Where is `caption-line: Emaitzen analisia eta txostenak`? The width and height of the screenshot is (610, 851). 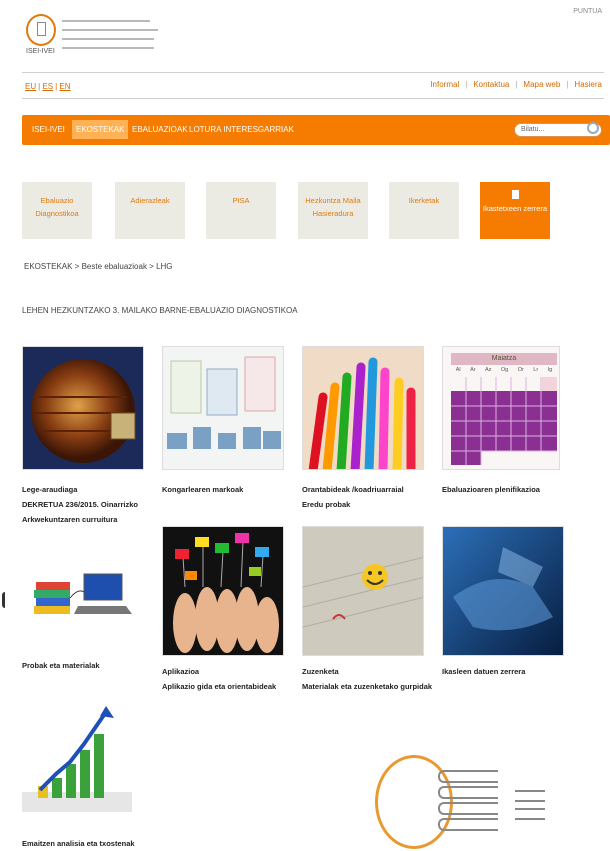 caption-line: Emaitzen analisia eta txostenak is located at coordinates (78, 843).